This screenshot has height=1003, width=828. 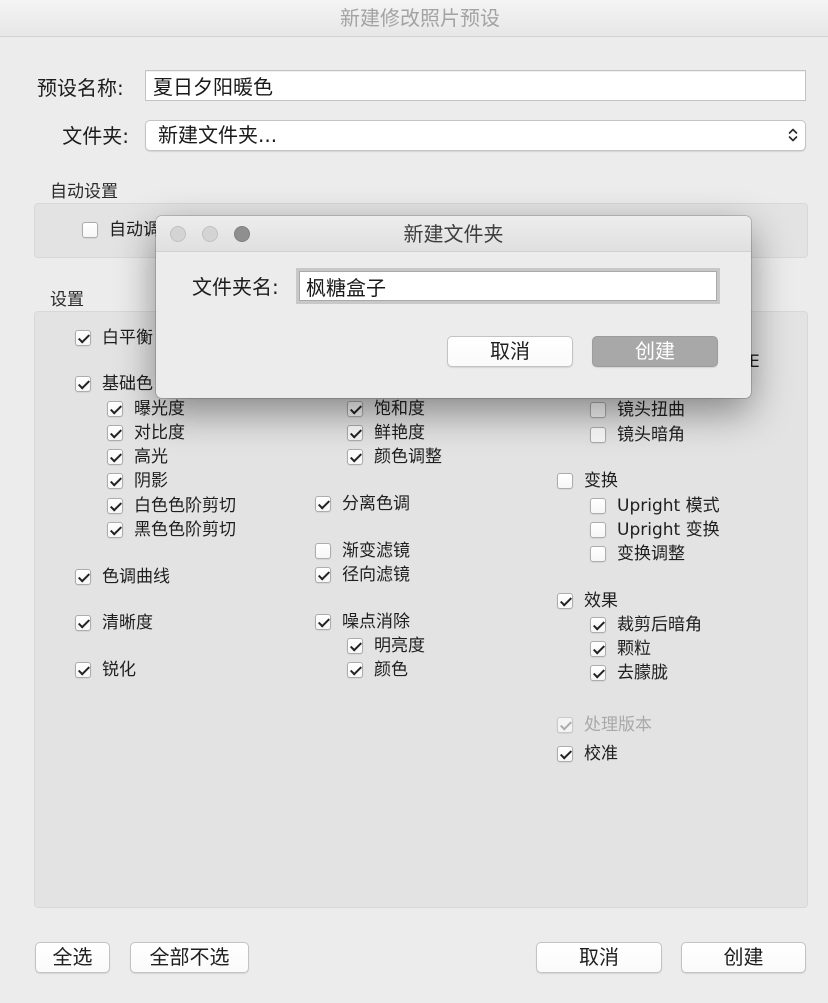 I want to click on select-all-button: 全选, so click(x=72, y=957).